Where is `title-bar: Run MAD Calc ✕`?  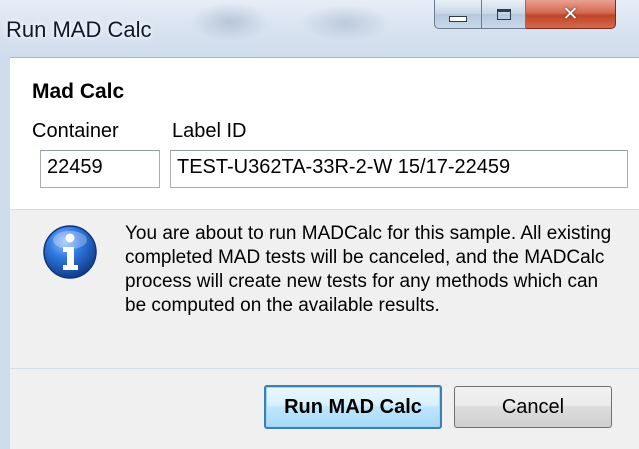
title-bar: Run MAD Calc ✕ is located at coordinates (319, 28).